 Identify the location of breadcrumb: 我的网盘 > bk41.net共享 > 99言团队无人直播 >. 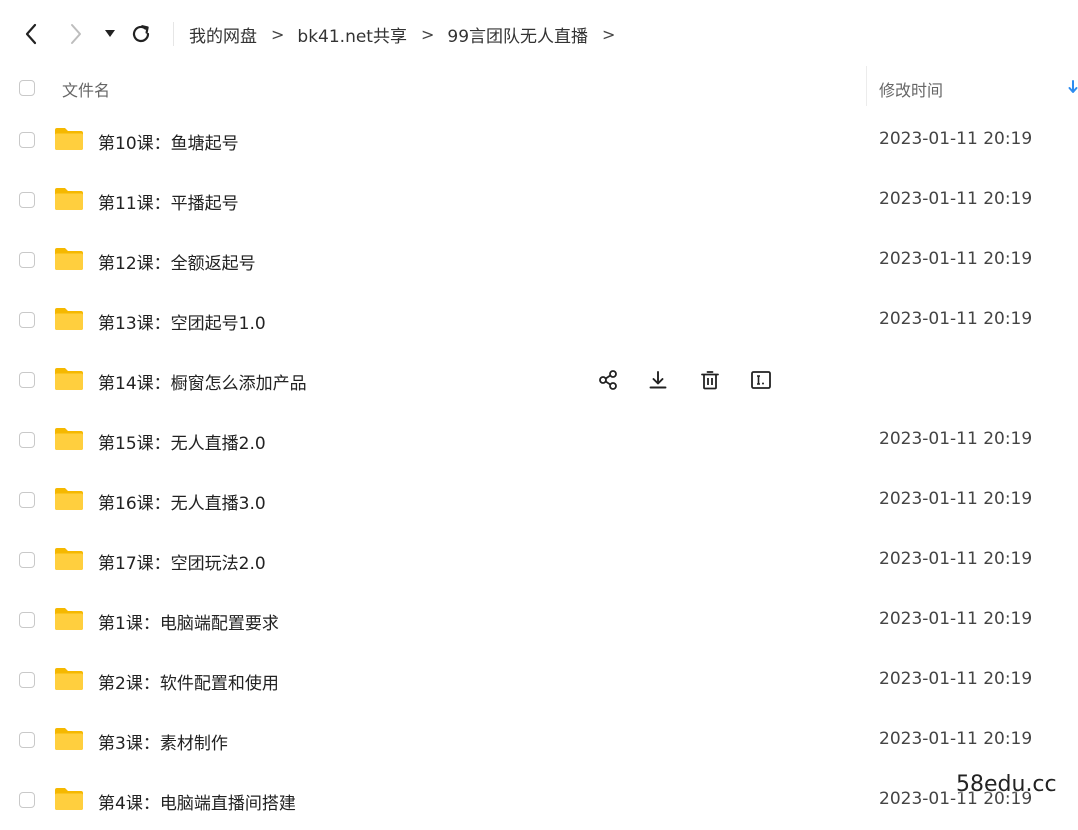
(408, 34).